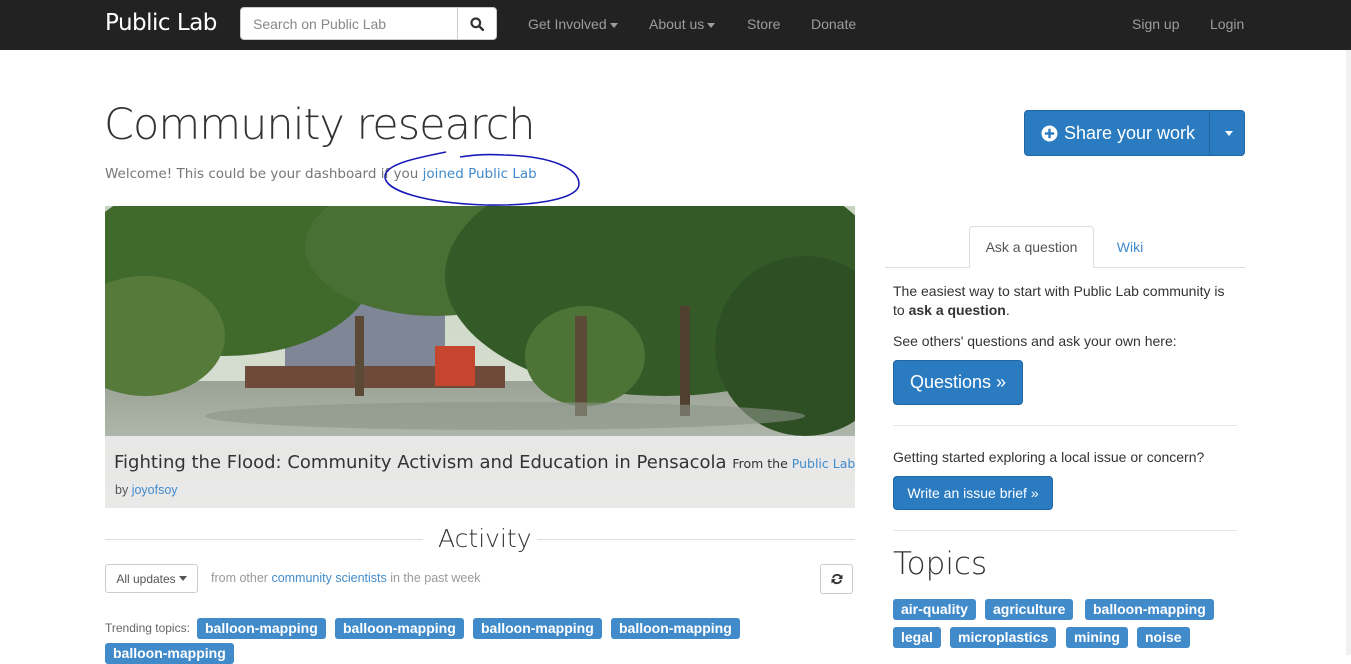  What do you see at coordinates (241, 578) in the screenshot?
I see `filter-prefix: from other` at bounding box center [241, 578].